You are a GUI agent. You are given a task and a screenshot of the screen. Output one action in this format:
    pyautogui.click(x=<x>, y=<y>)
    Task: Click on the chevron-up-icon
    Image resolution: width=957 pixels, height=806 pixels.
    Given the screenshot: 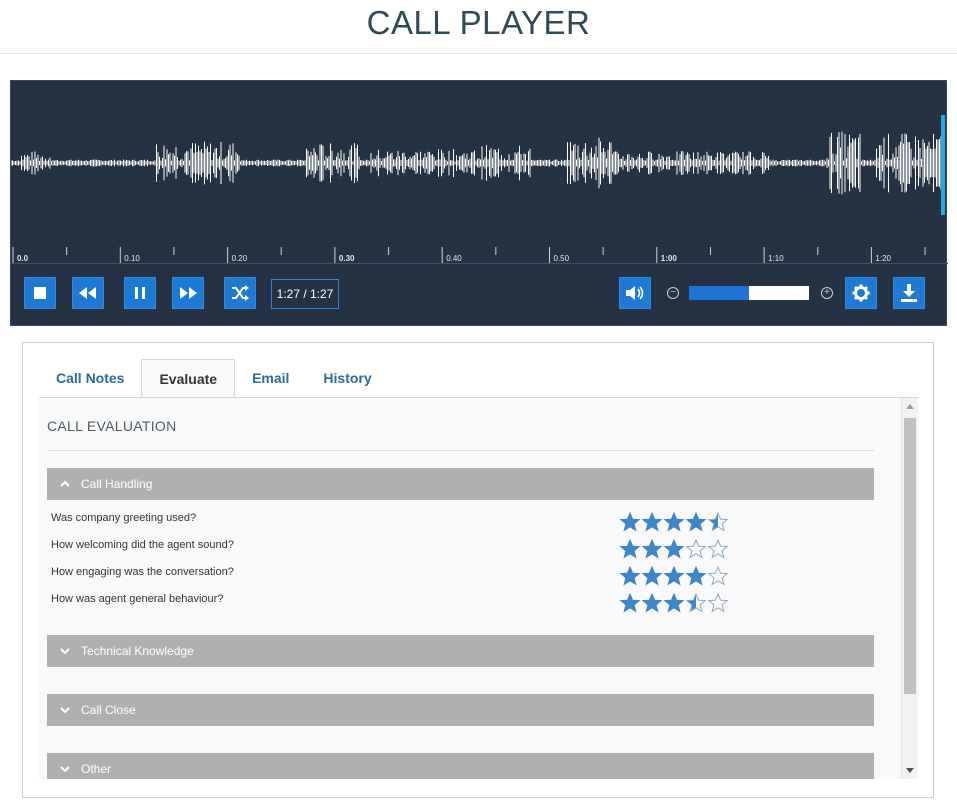 What is the action you would take?
    pyautogui.click(x=65, y=483)
    